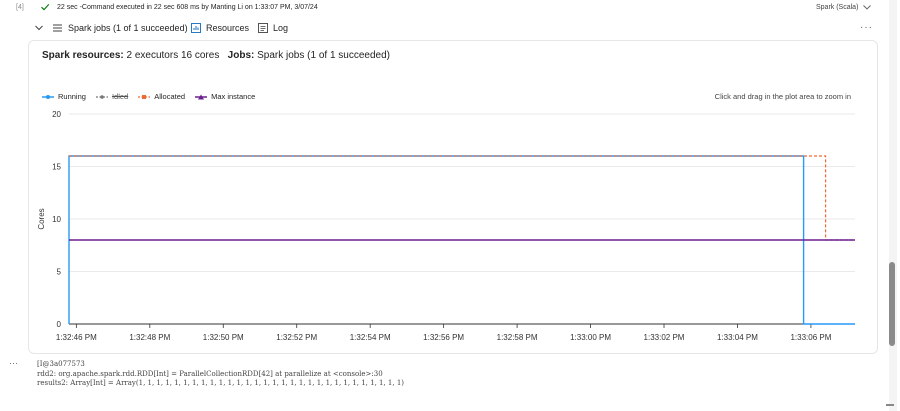 The height and width of the screenshot is (411, 900). I want to click on y-axis-label: Cores, so click(41, 218).